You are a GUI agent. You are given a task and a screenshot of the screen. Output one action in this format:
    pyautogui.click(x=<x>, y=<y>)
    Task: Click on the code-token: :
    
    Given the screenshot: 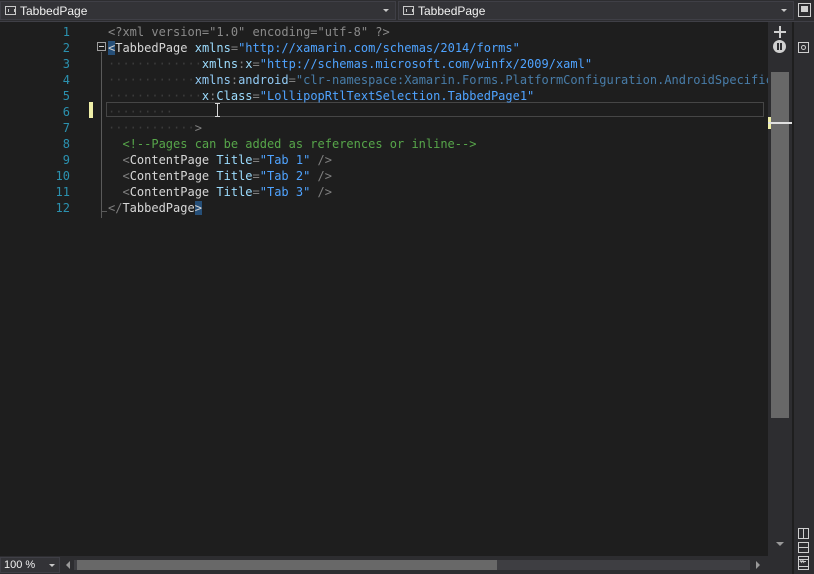 What is the action you would take?
    pyautogui.click(x=234, y=80)
    